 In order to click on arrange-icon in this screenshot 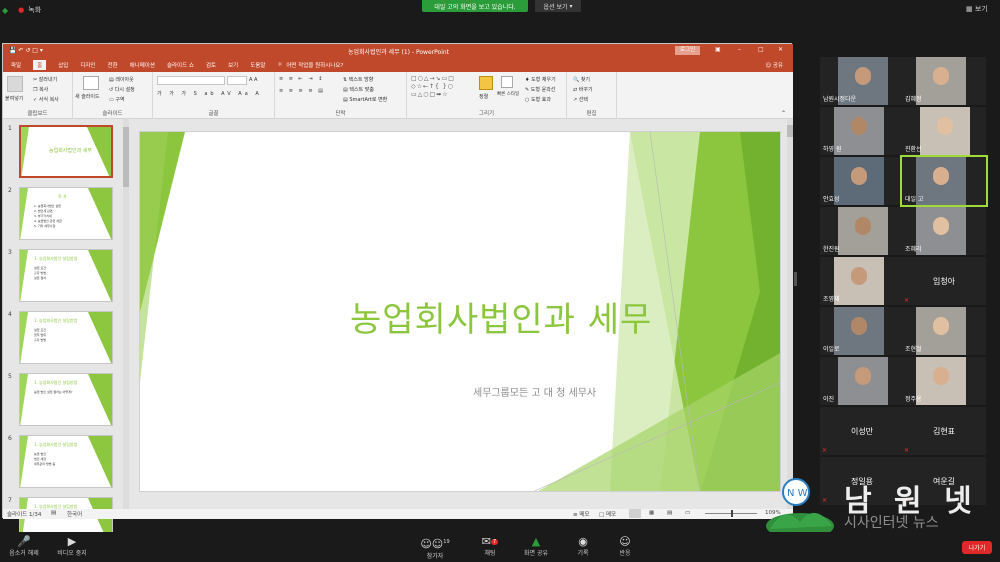, I will do `click(486, 83)`.